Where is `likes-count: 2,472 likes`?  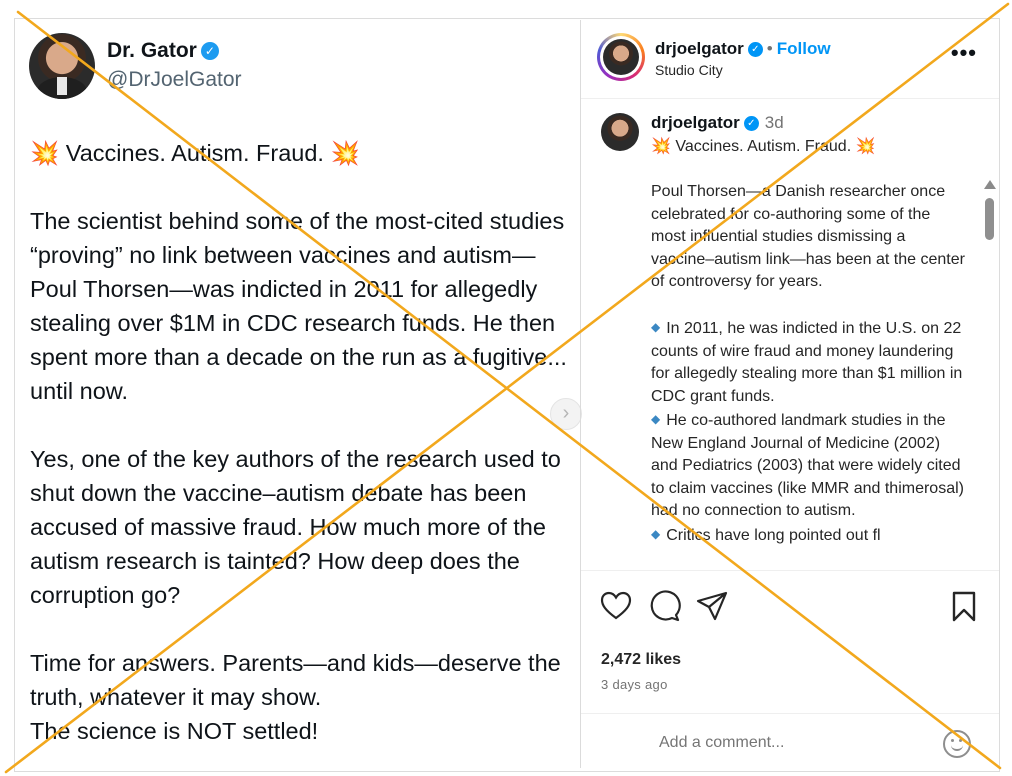 likes-count: 2,472 likes is located at coordinates (641, 660).